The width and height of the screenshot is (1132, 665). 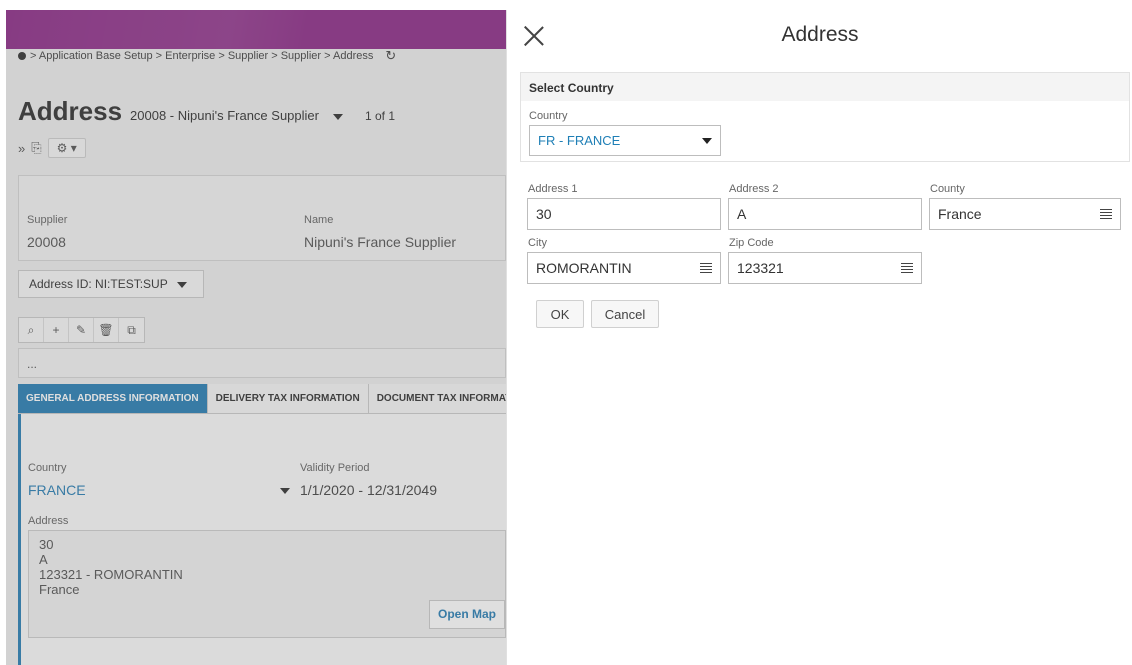 I want to click on tab-general-address-information: GENERAL ADDRESS INFORMATION, so click(x=113, y=398).